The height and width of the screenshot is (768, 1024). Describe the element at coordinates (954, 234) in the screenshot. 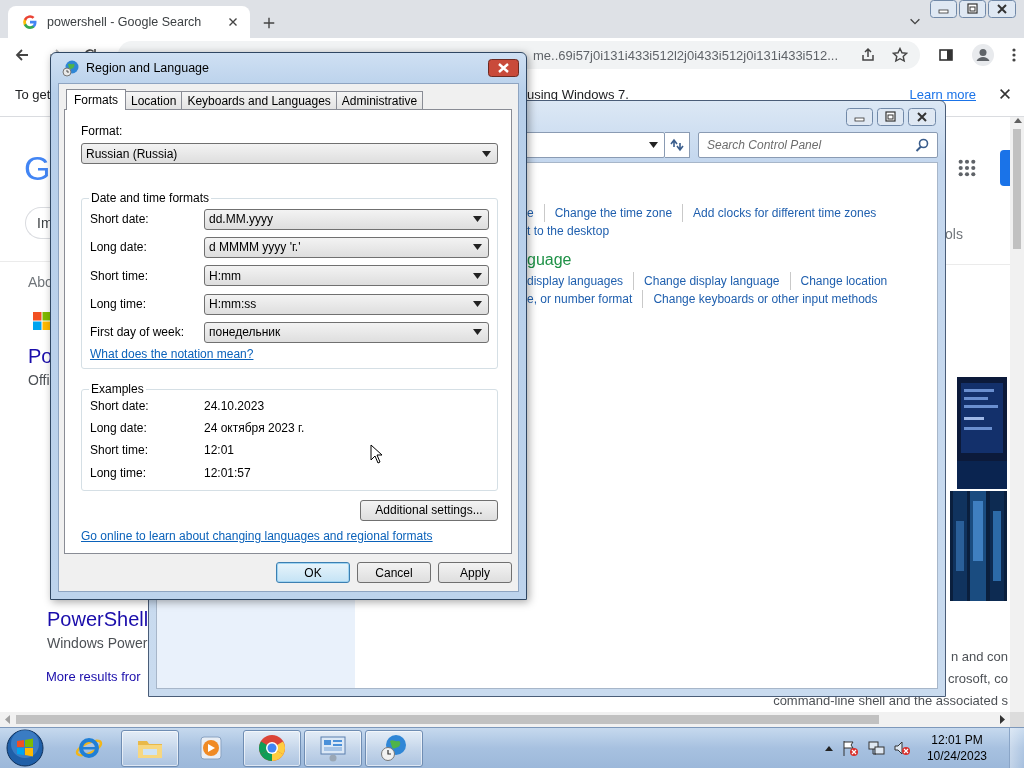

I see `tools-tab: ols` at that location.